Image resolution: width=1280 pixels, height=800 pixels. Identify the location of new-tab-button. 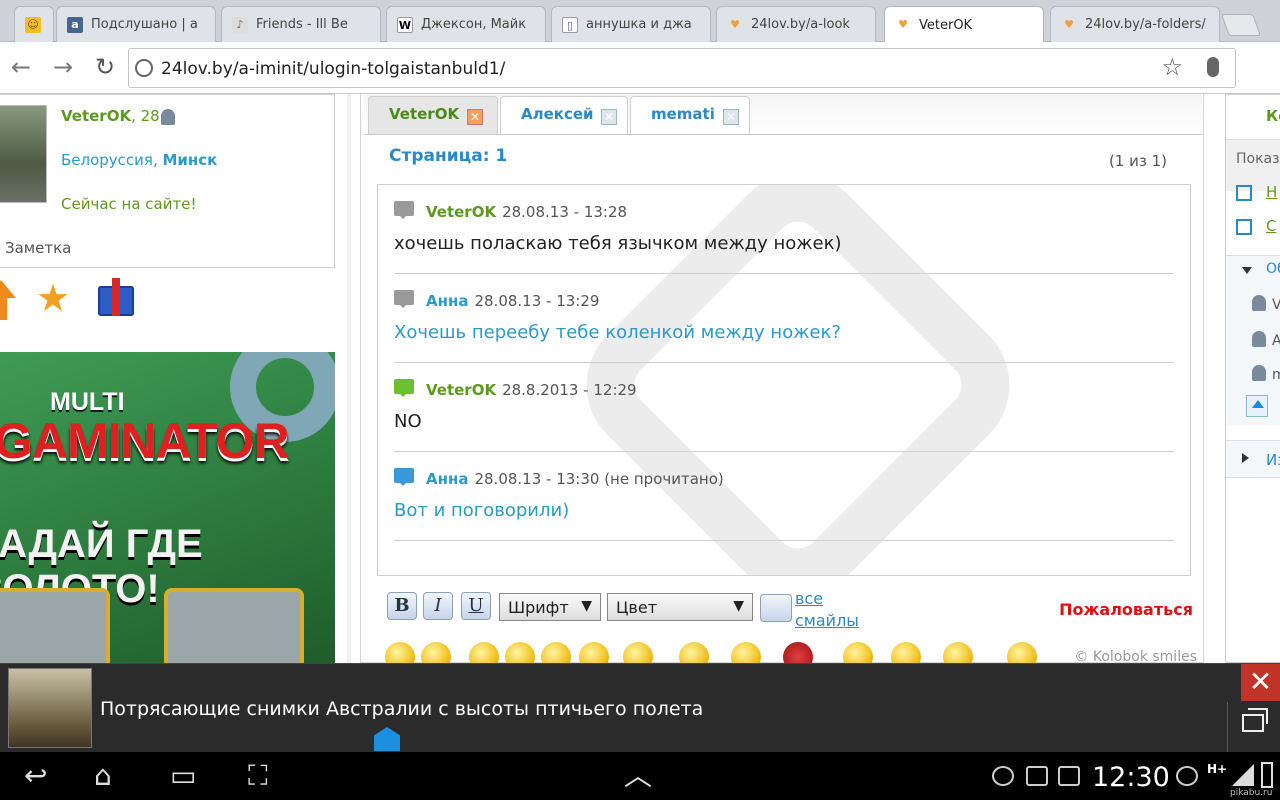
(1241, 25).